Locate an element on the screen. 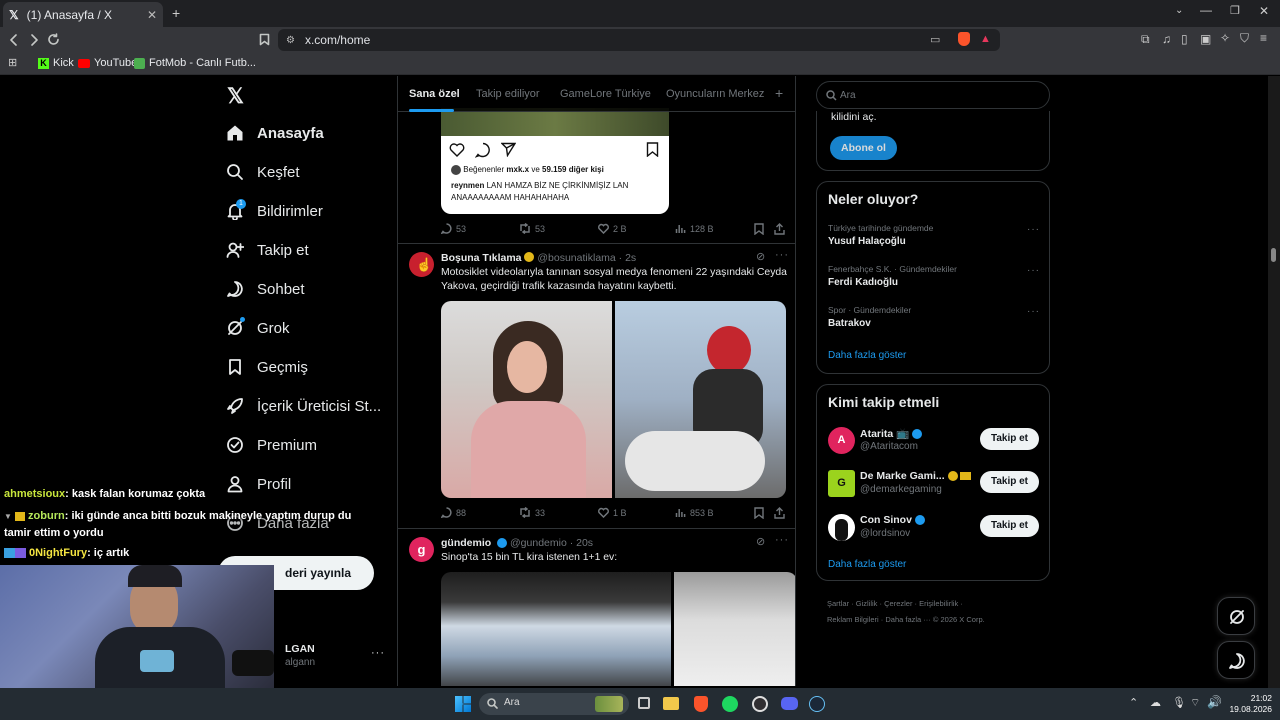 The width and height of the screenshot is (1280, 720). steam-icon is located at coordinates (817, 704).